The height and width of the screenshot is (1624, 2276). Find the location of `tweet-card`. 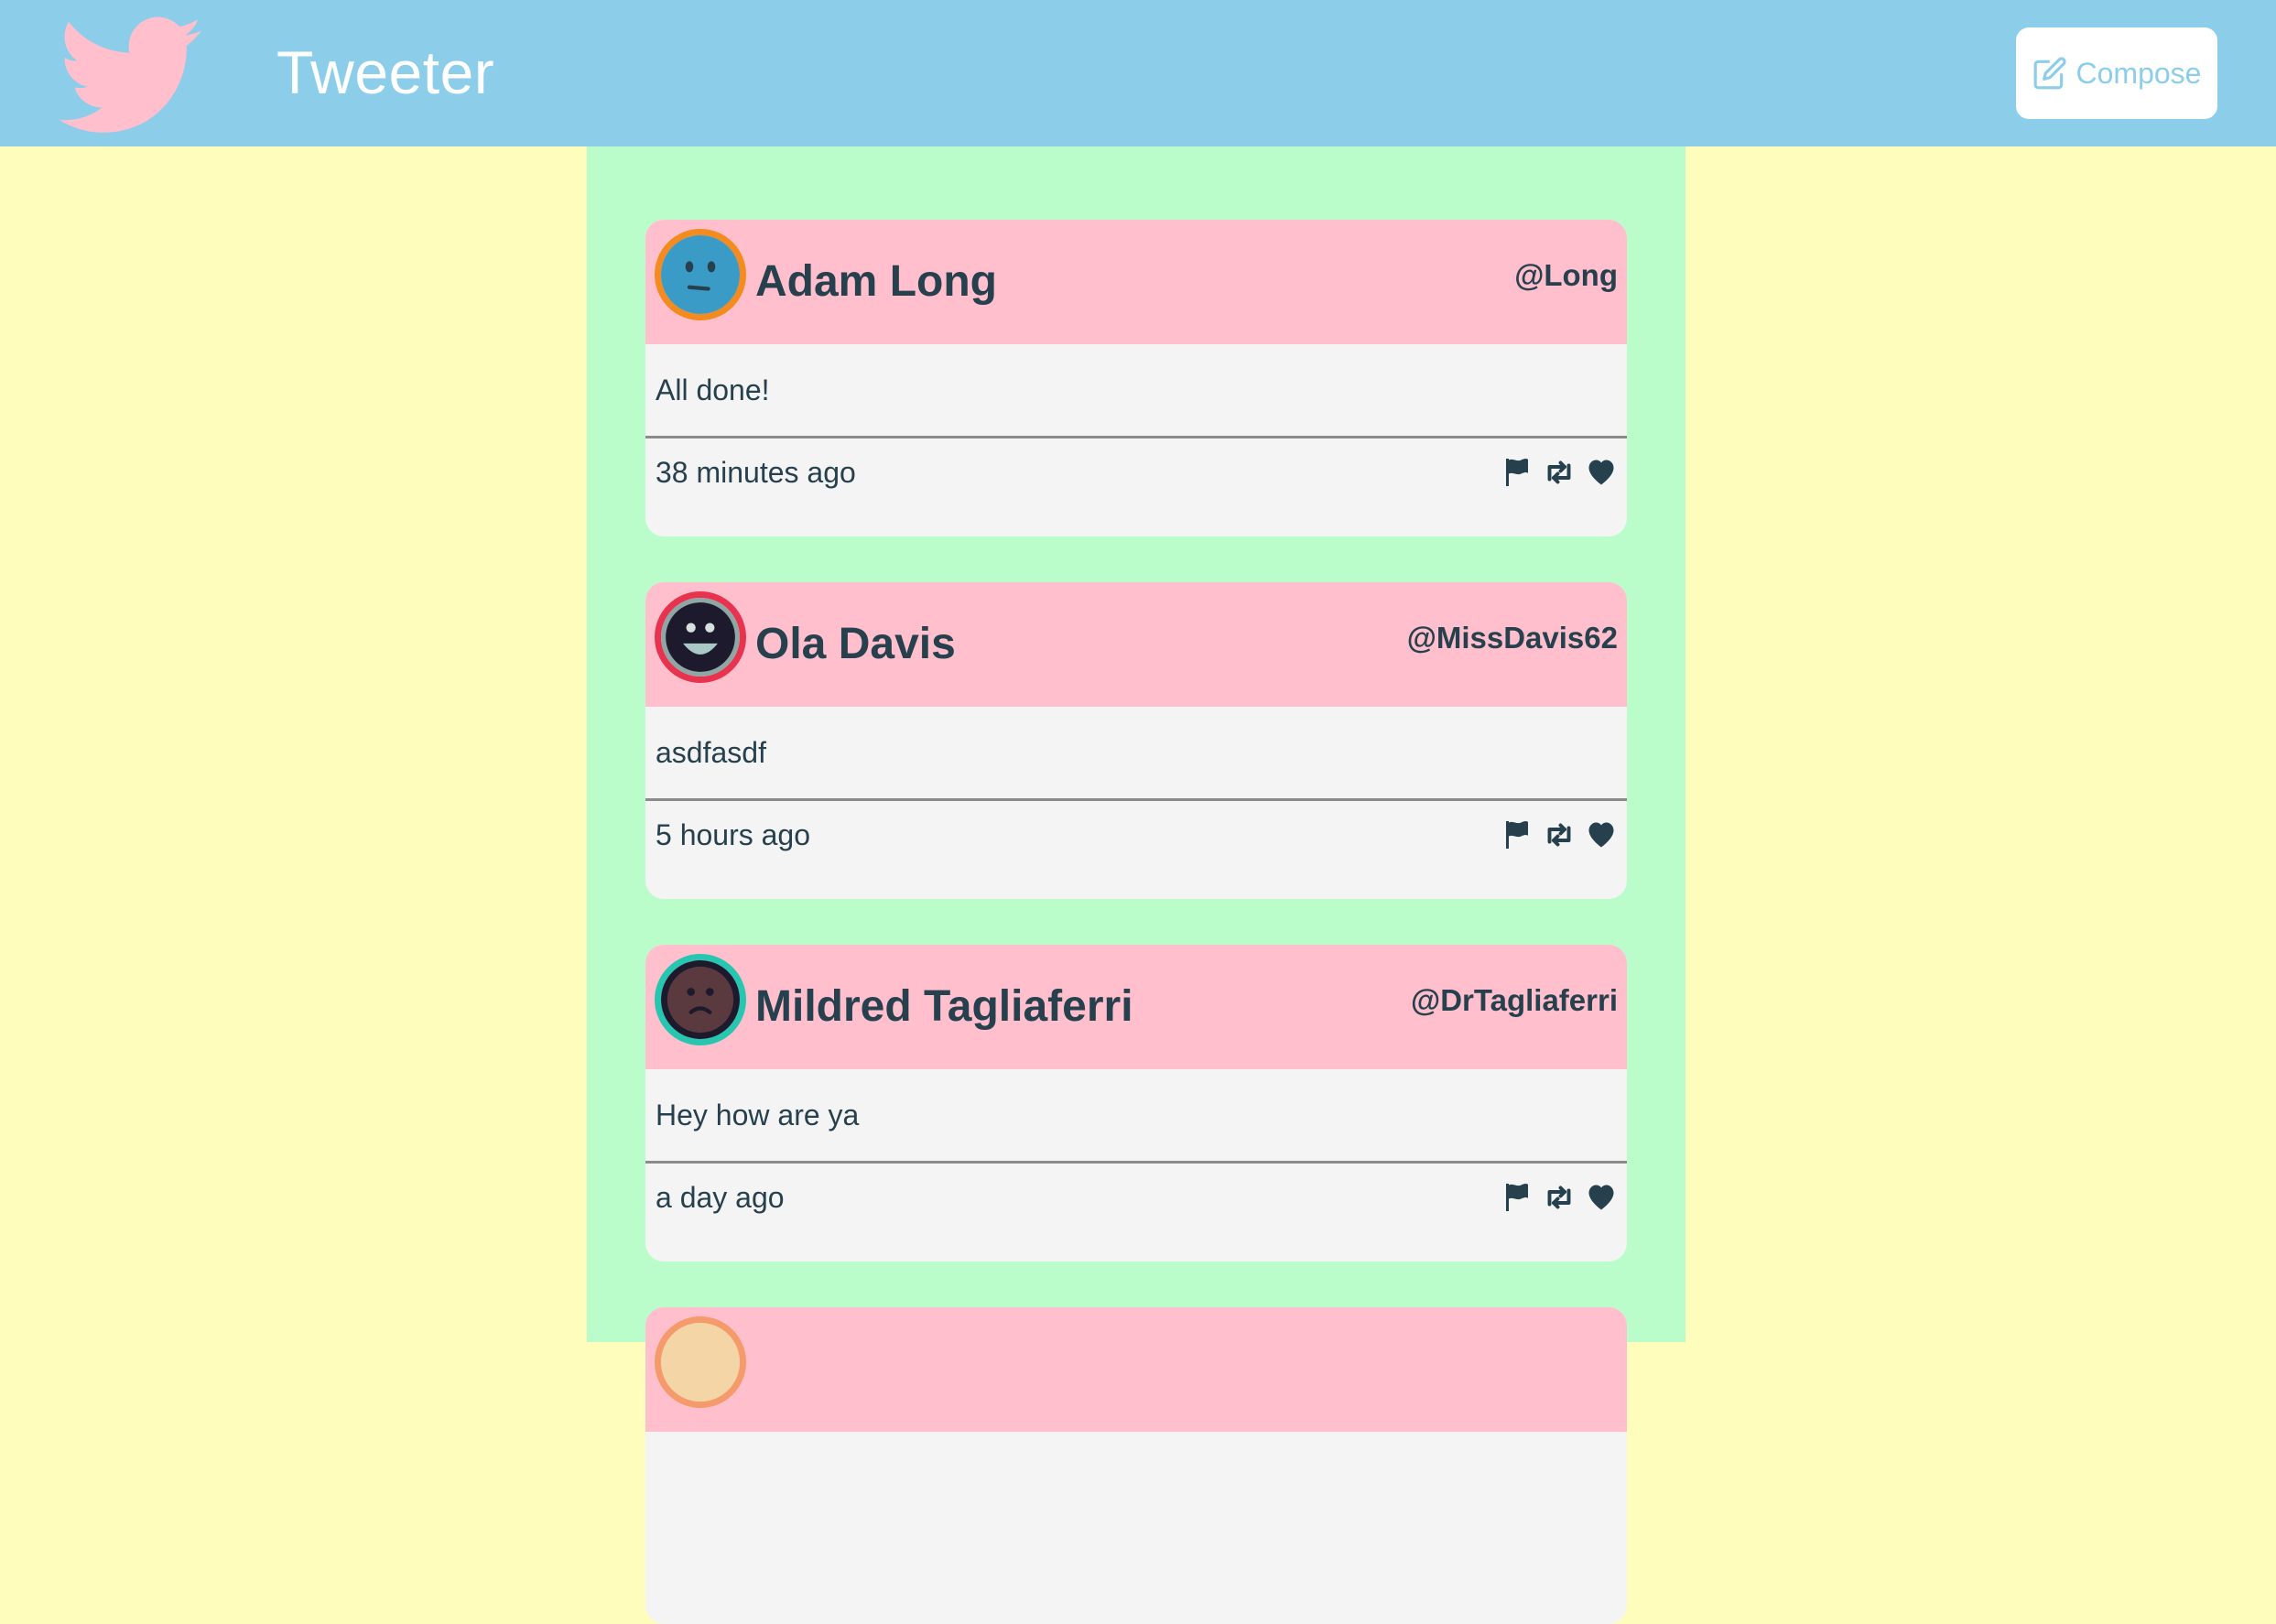

tweet-card is located at coordinates (1136, 1465).